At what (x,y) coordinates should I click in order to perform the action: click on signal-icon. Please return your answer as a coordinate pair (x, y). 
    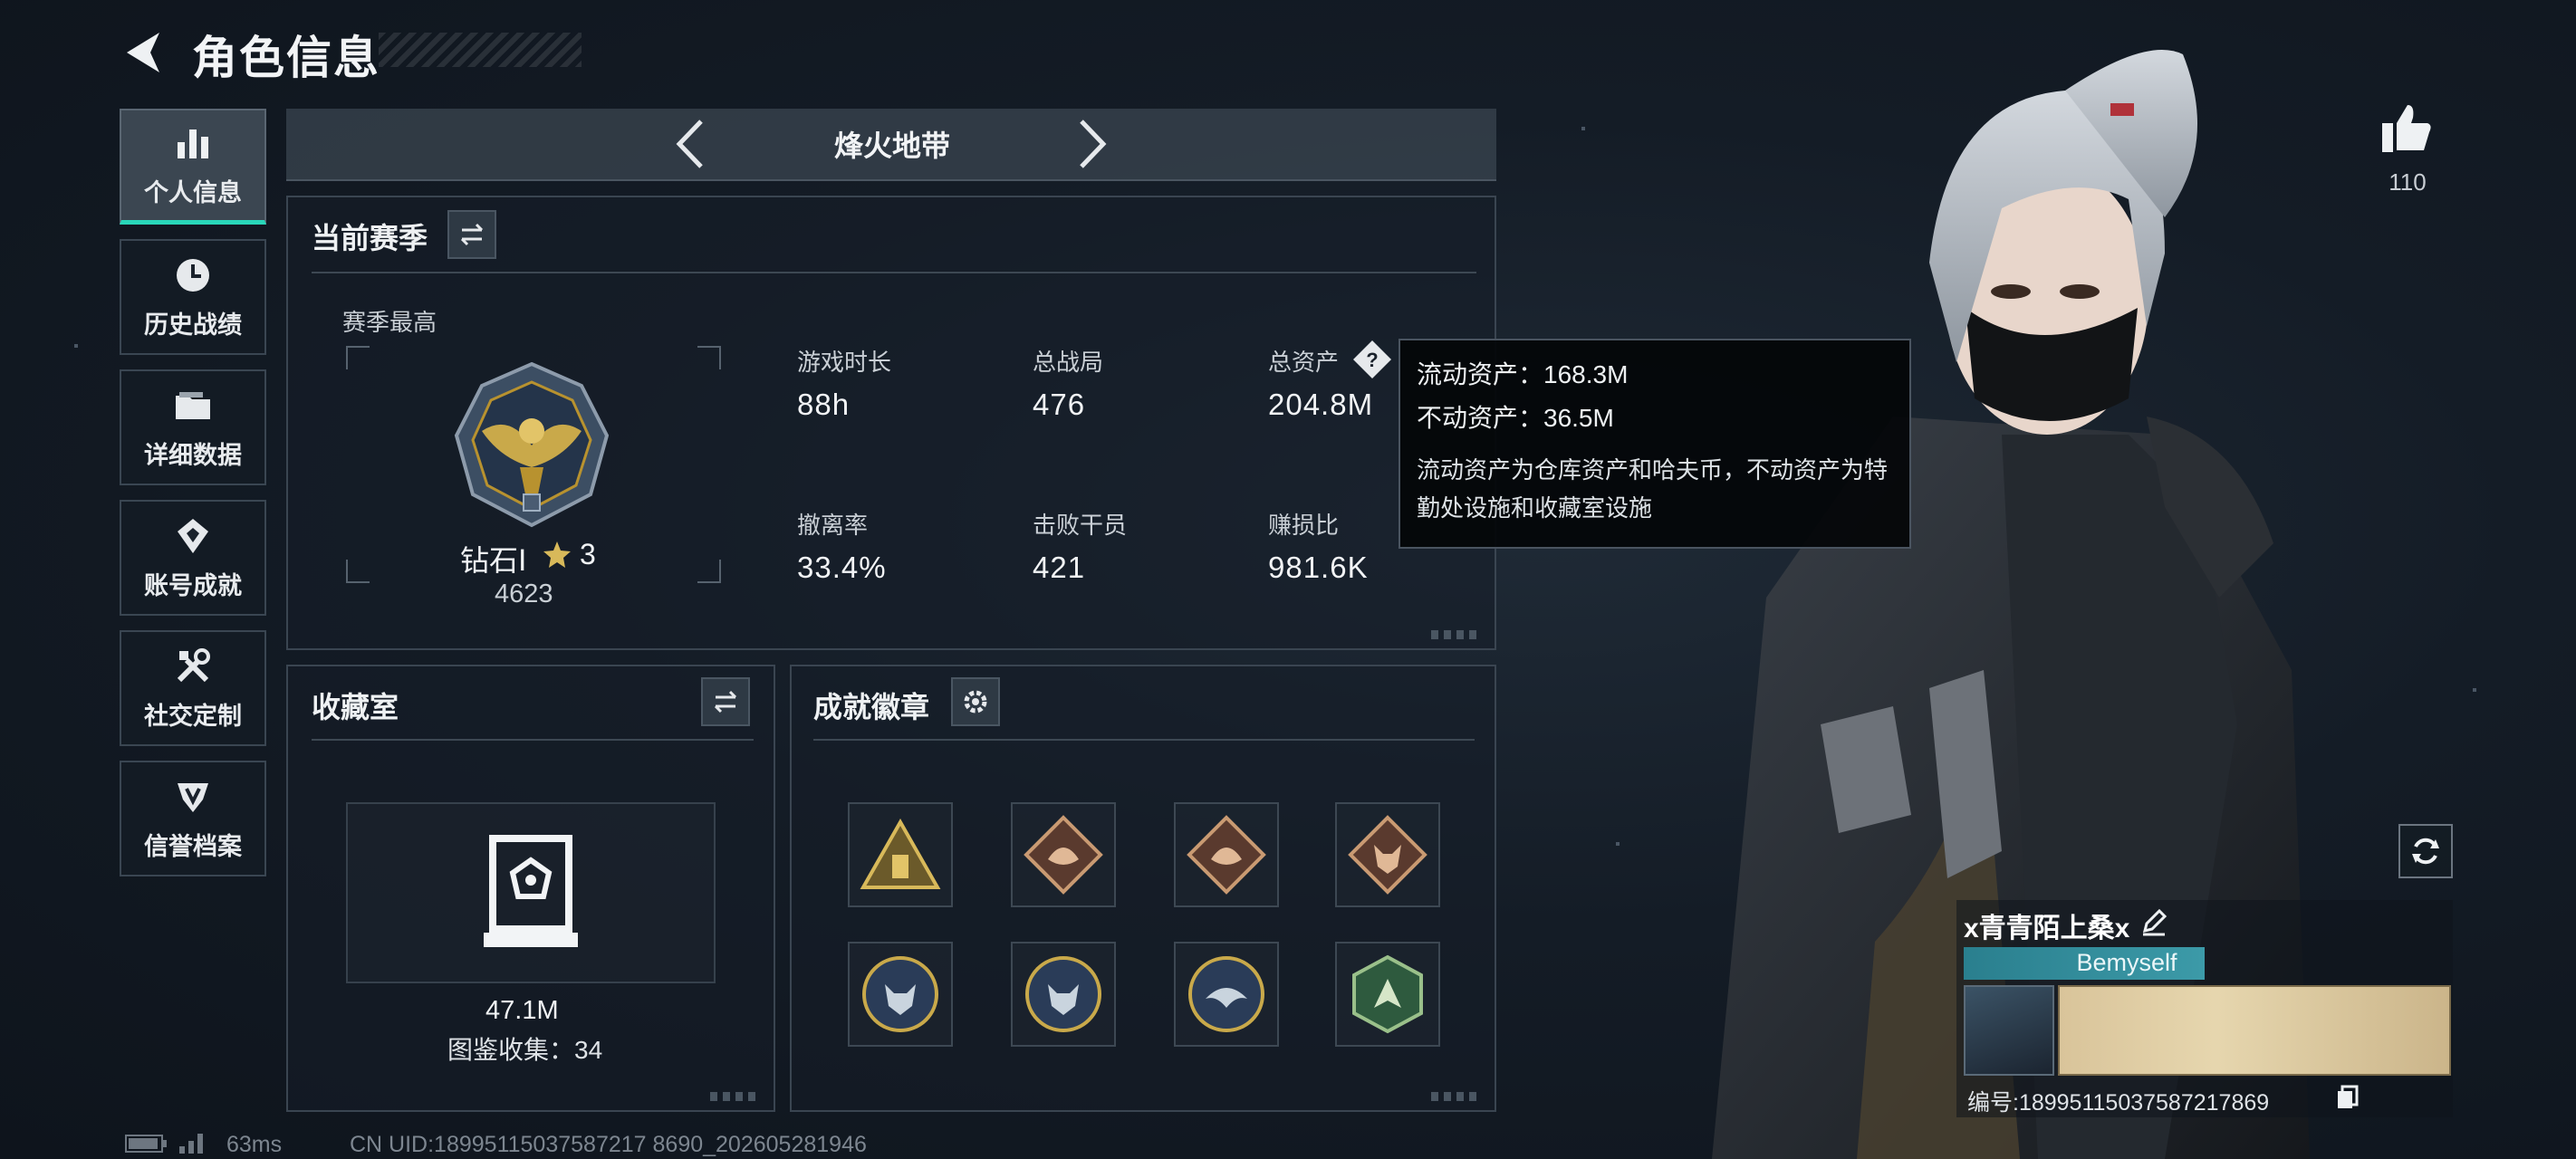
    Looking at the image, I should click on (191, 1144).